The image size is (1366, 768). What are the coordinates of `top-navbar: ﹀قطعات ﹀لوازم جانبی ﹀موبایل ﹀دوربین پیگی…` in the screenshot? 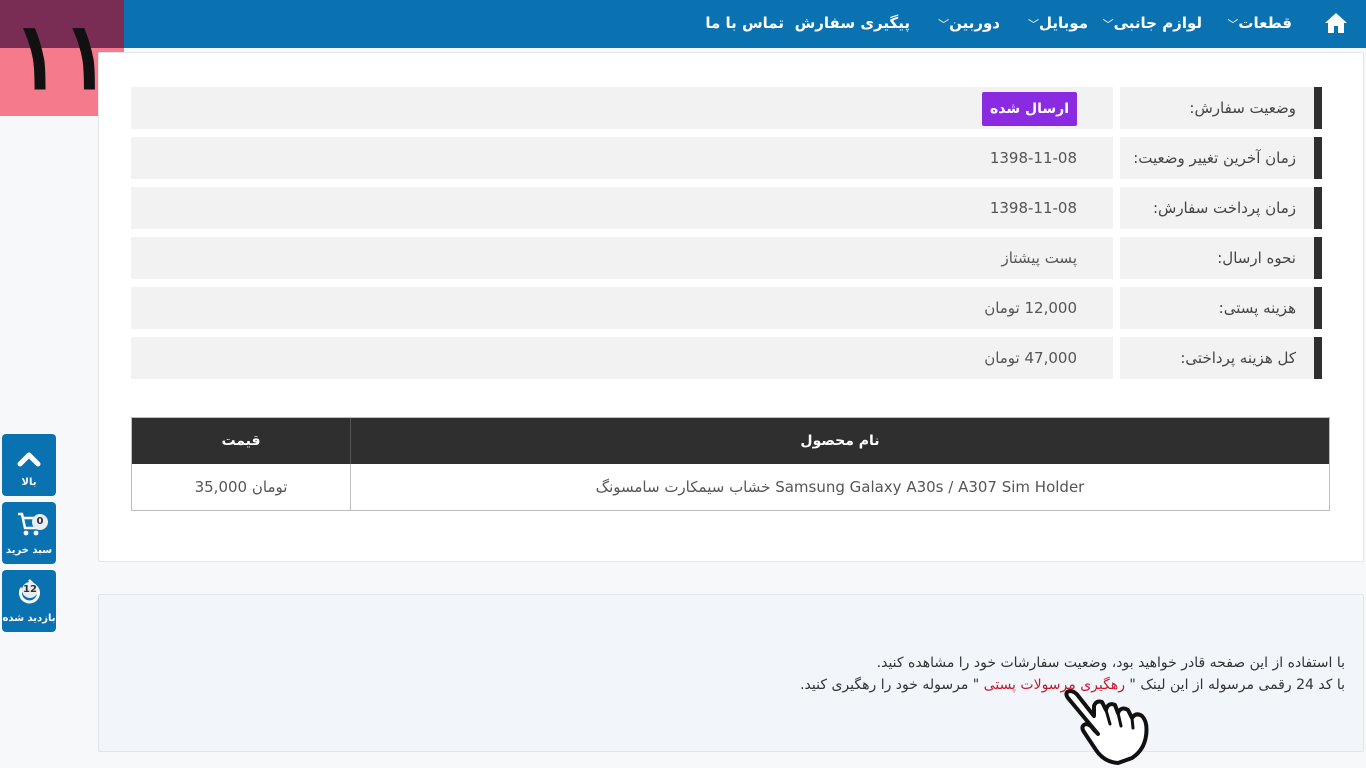 It's located at (683, 24).